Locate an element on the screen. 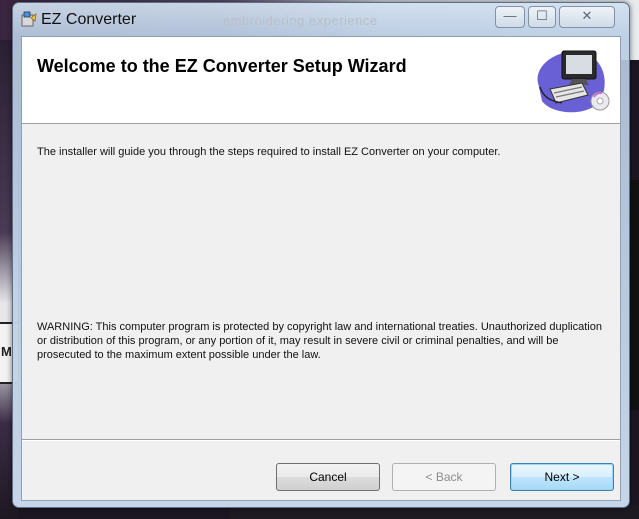 The height and width of the screenshot is (519, 639). next-button: Next > is located at coordinates (562, 477).